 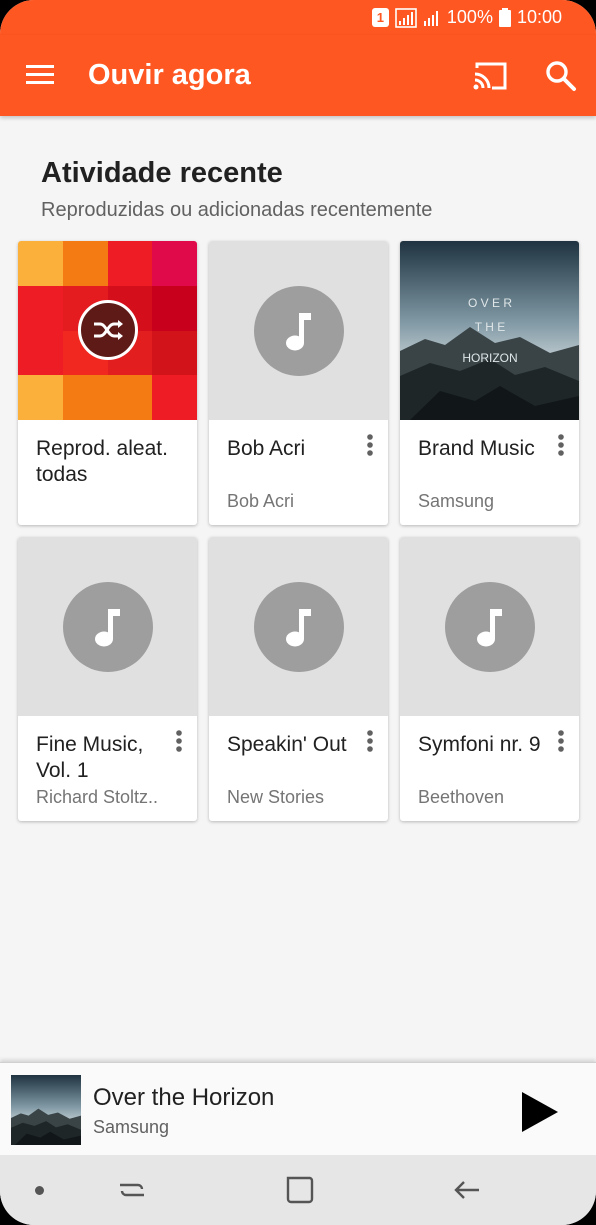 I want to click on system-nav-bar, so click(x=298, y=1190).